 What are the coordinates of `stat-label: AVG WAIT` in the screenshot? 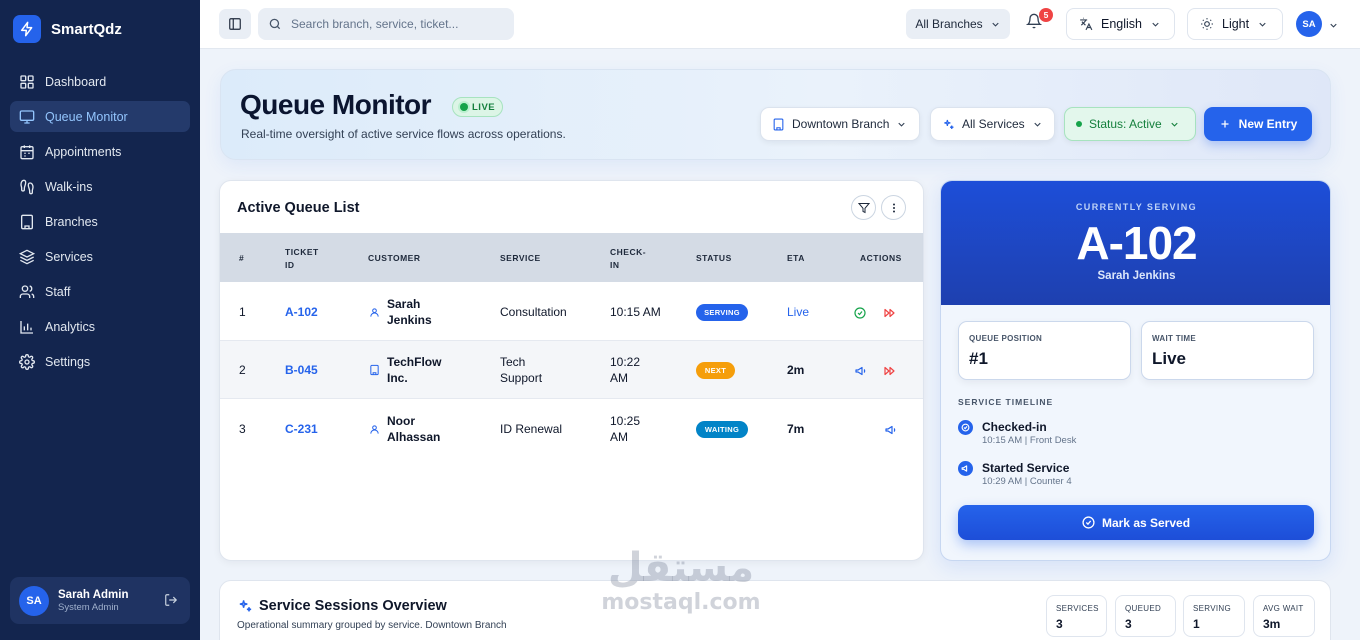 It's located at (1283, 608).